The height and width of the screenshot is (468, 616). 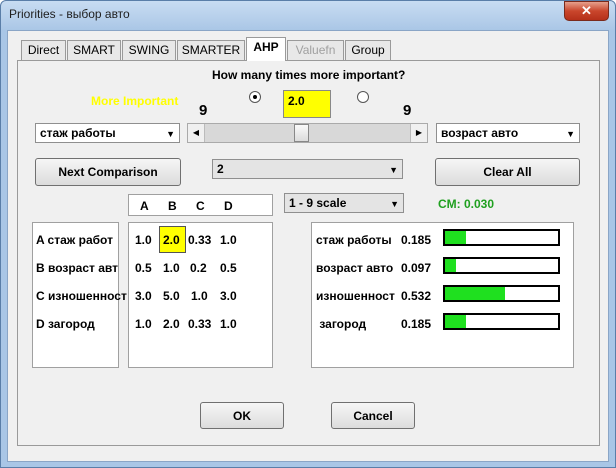 What do you see at coordinates (480, 133) in the screenshot?
I see `right-criterion-value: возраст авто` at bounding box center [480, 133].